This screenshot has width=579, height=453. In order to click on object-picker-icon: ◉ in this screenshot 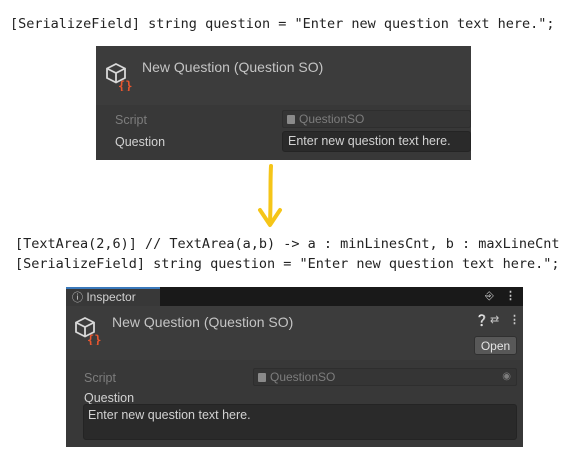, I will do `click(506, 377)`.